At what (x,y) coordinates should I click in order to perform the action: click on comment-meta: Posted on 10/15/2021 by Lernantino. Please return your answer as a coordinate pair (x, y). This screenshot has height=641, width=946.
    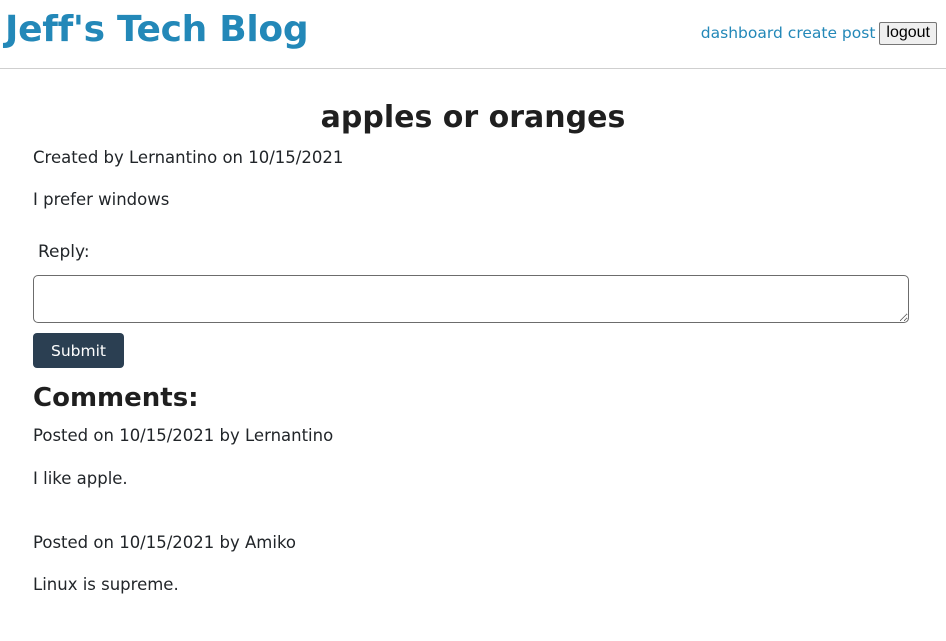
    Looking at the image, I should click on (183, 435).